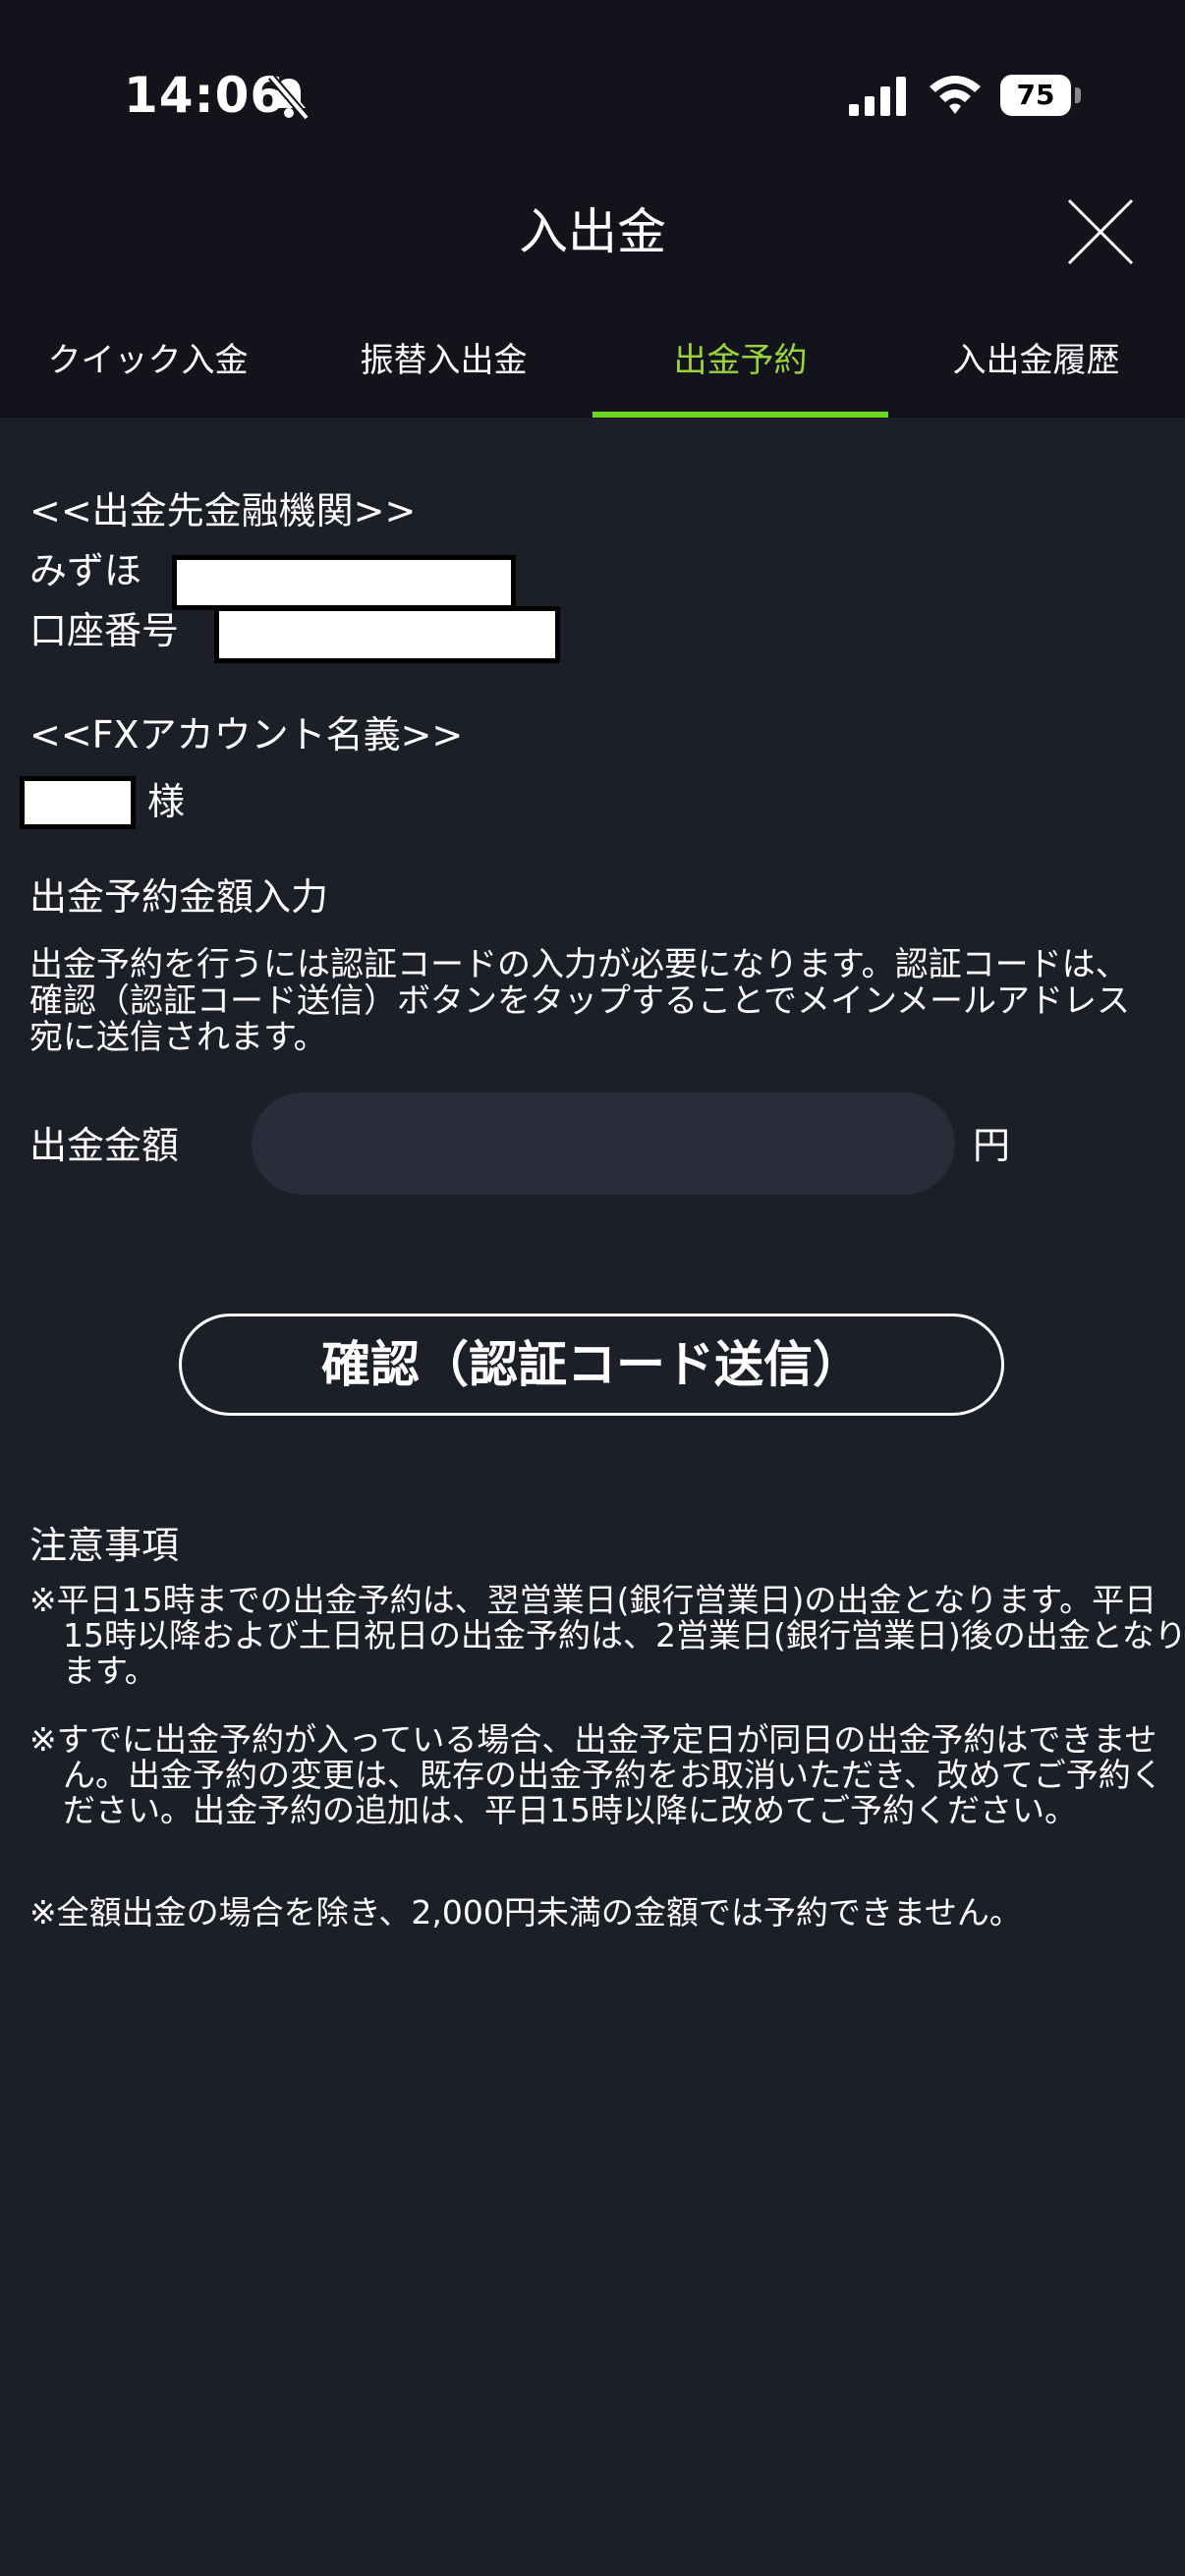 Image resolution: width=1185 pixels, height=2576 pixels. I want to click on fx-account-heading: <<FXアカウント名義>>, so click(247, 734).